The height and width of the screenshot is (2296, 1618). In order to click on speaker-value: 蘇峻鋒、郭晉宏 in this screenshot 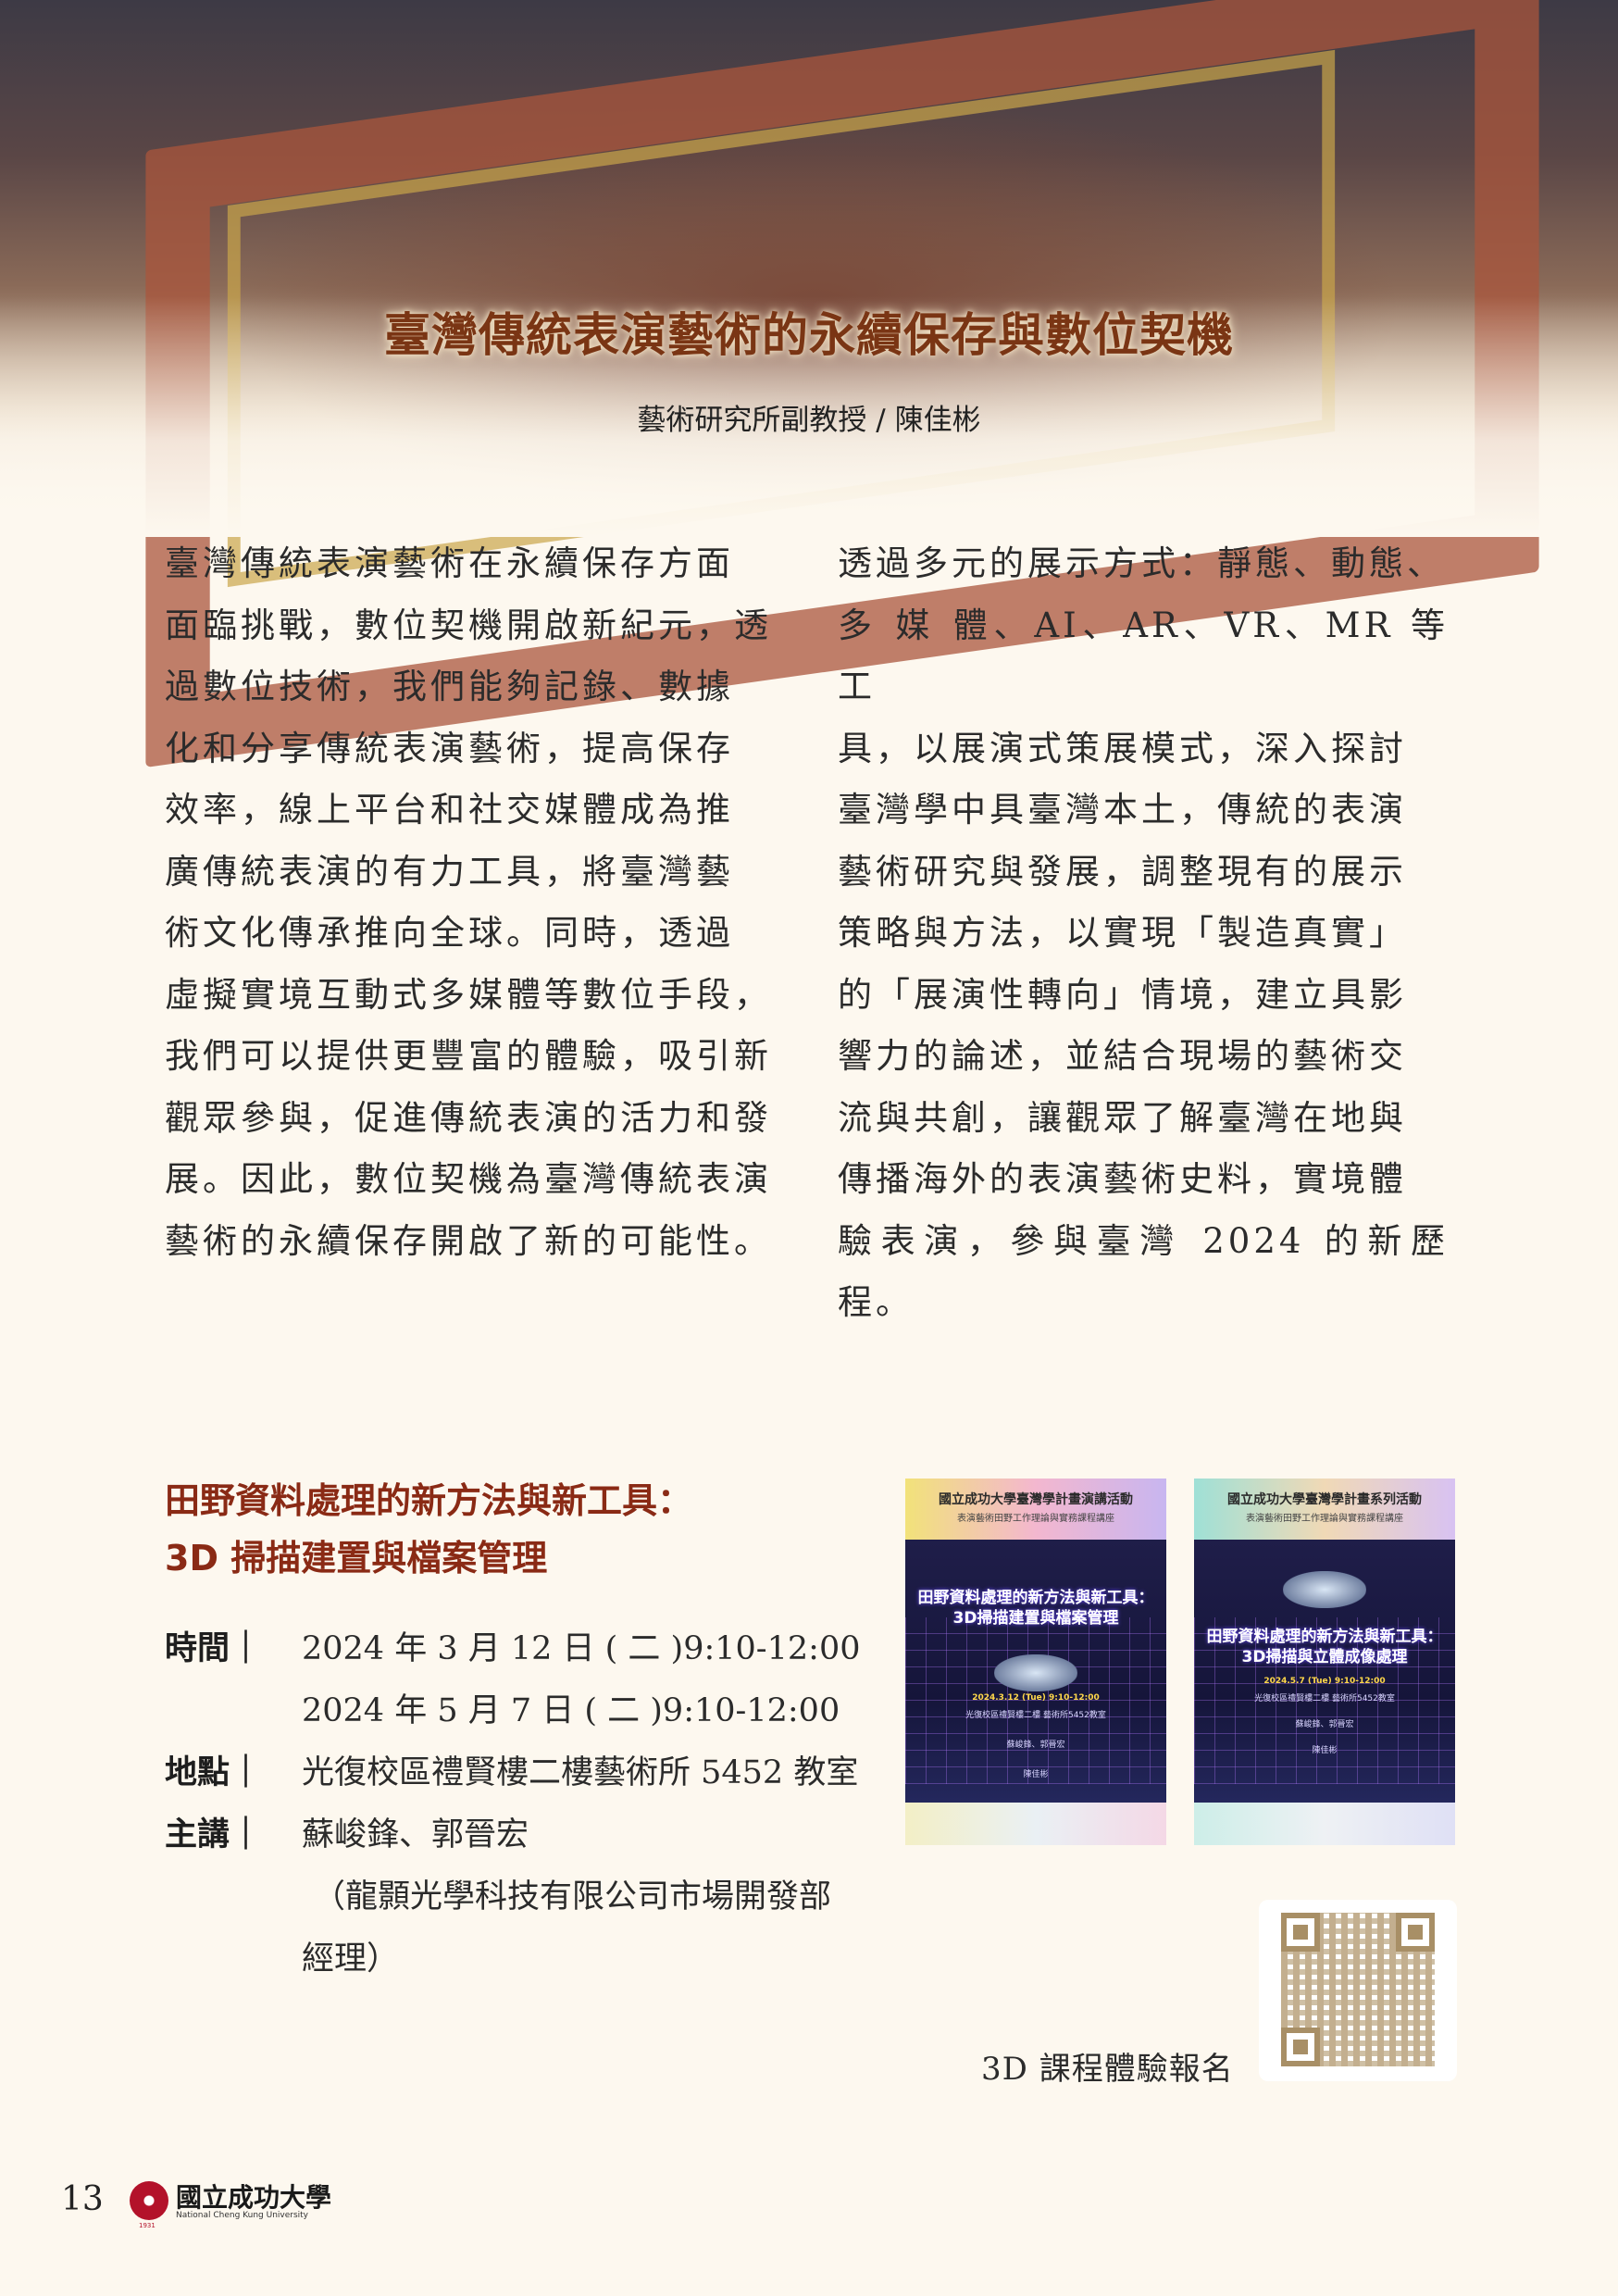, I will do `click(415, 1834)`.